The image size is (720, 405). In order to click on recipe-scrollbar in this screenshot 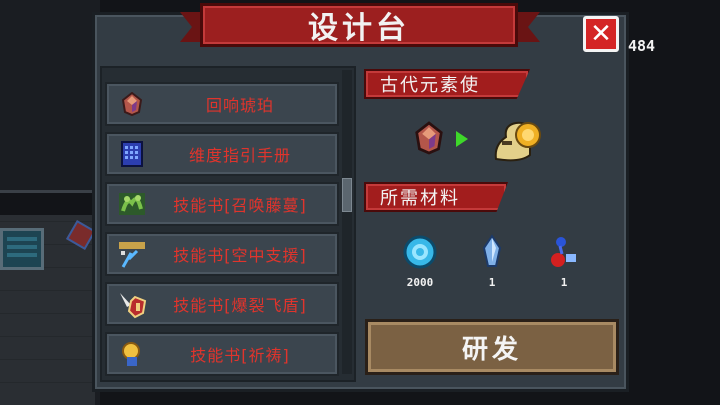, I will do `click(347, 222)`.